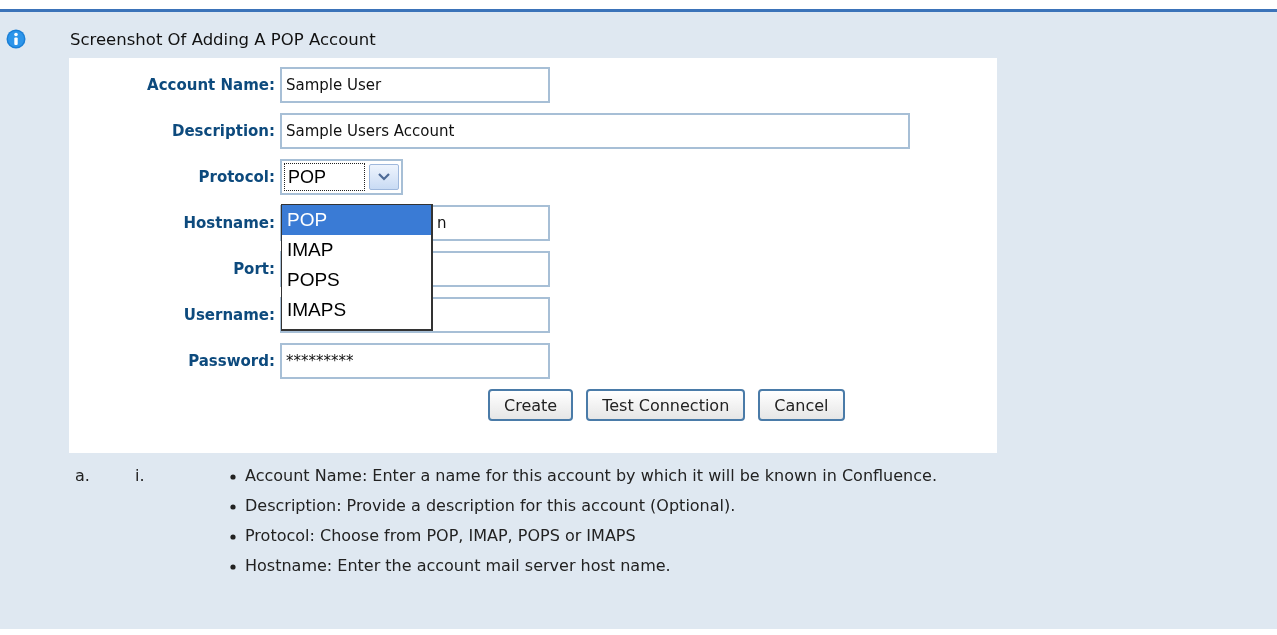  Describe the element at coordinates (236, 177) in the screenshot. I see `field-label: Protocol:` at that location.